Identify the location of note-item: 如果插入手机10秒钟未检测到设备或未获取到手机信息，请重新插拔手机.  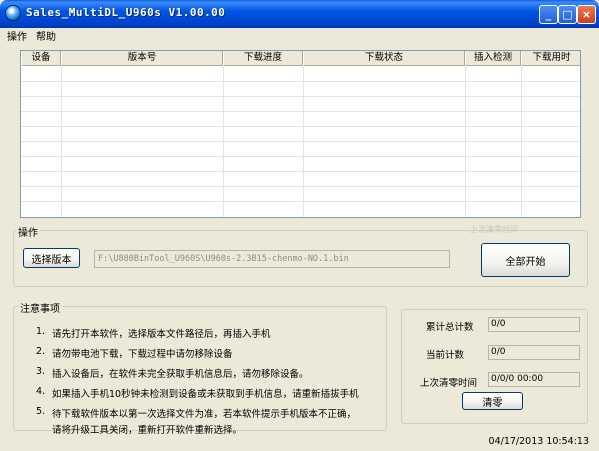
(205, 394).